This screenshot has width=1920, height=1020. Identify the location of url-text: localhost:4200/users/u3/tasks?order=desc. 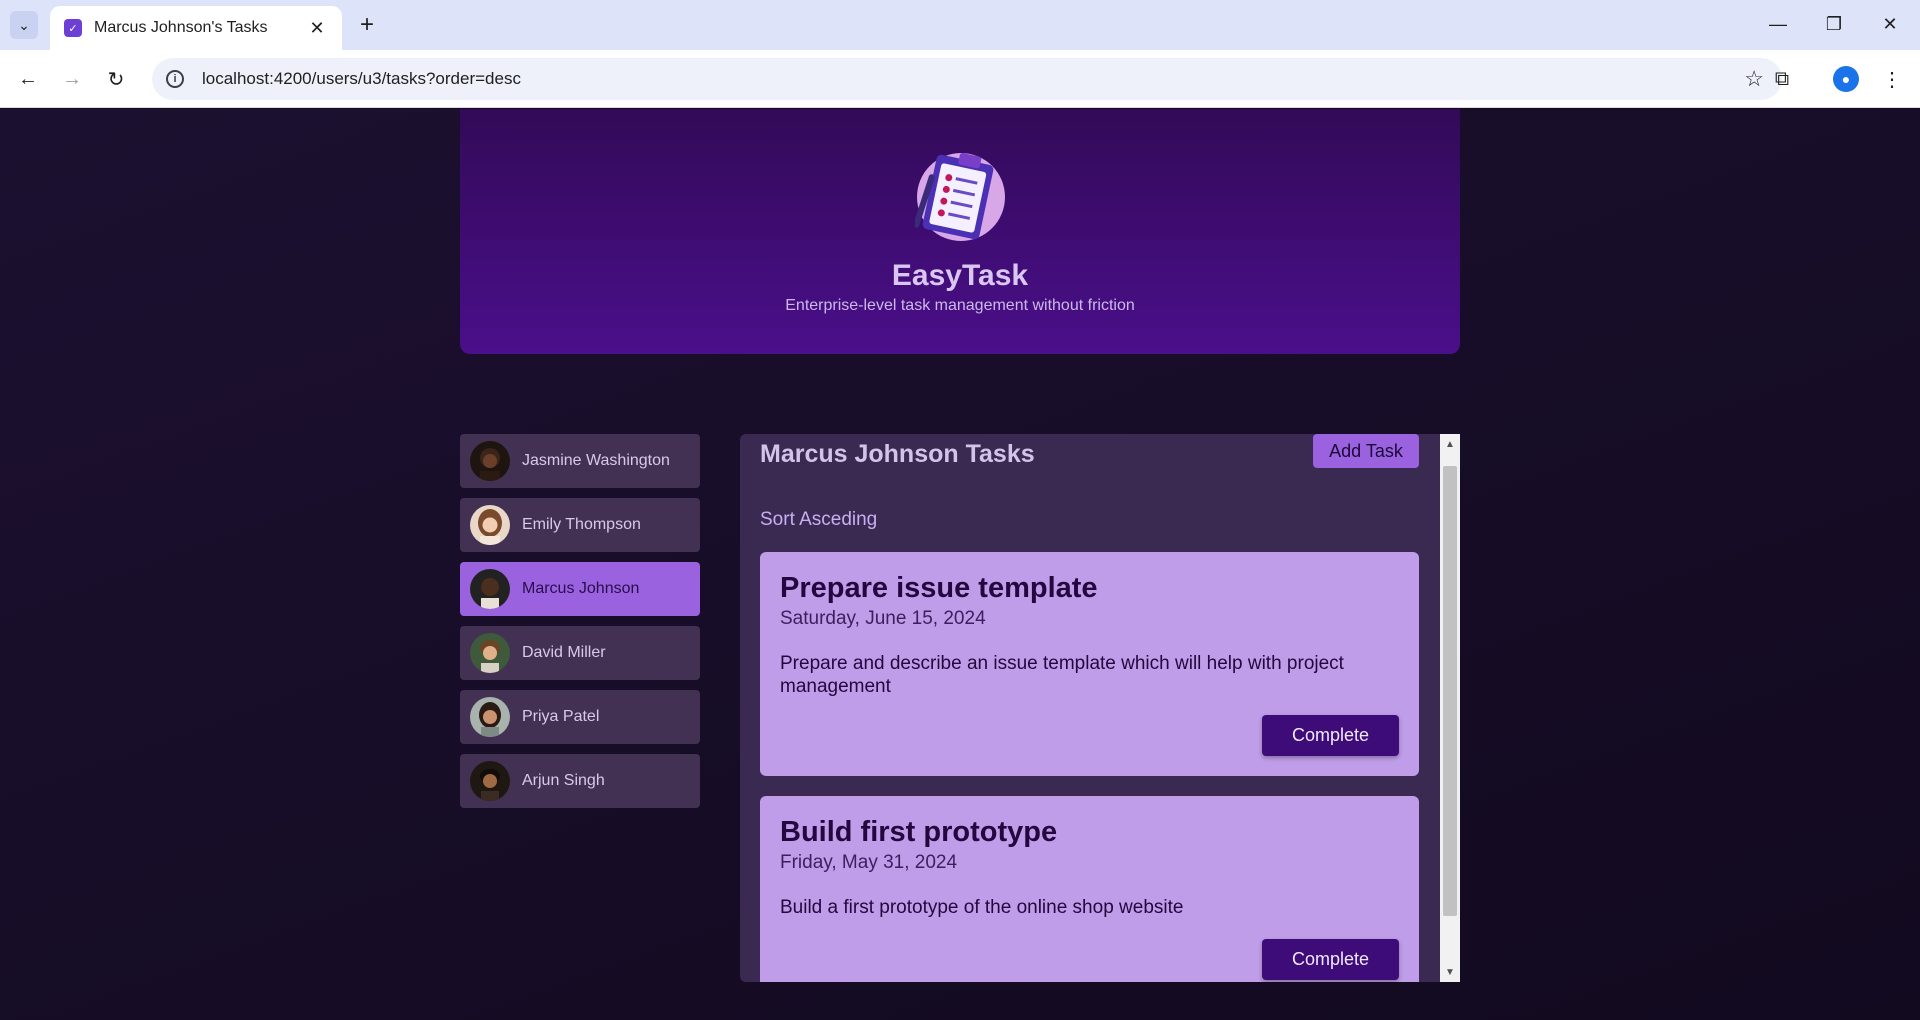
(973, 79).